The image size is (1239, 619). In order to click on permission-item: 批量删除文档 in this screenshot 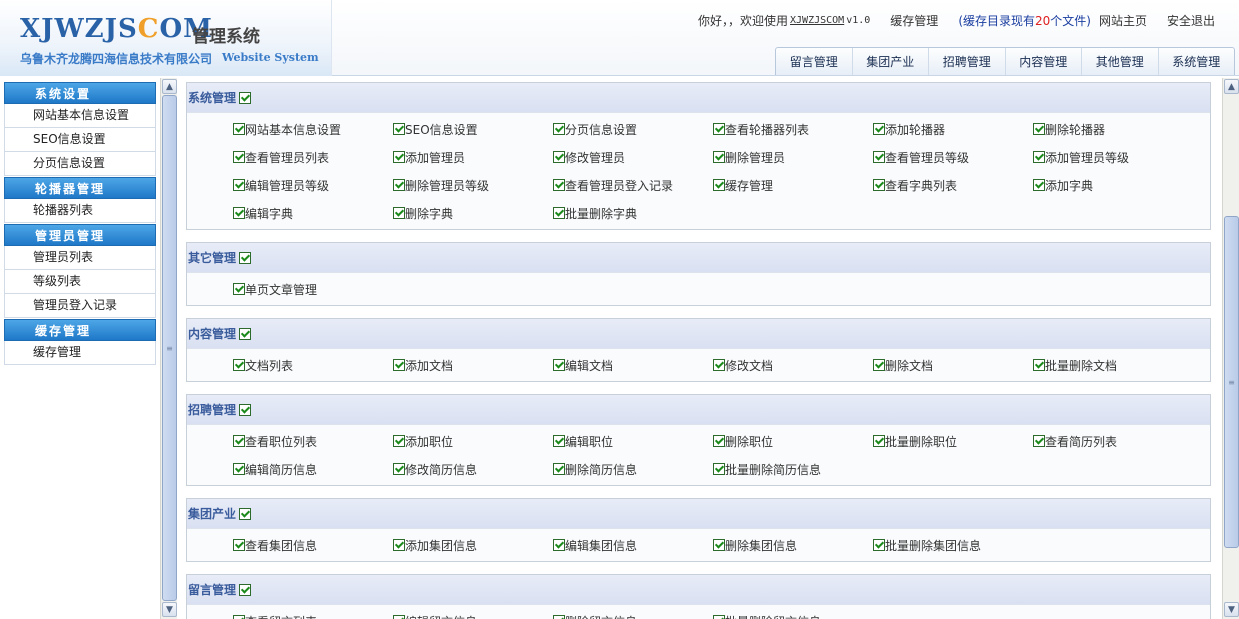, I will do `click(1113, 365)`.